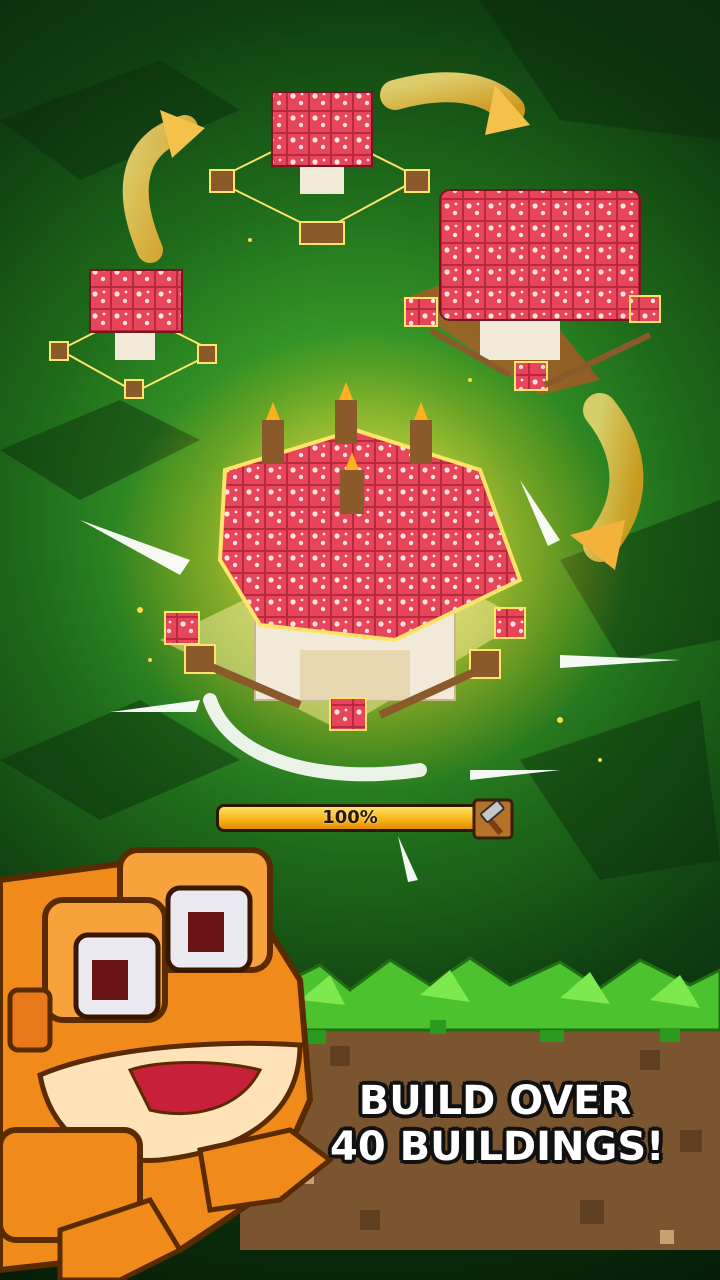 The width and height of the screenshot is (720, 1280). I want to click on build-progress-bar: 100%, so click(365, 819).